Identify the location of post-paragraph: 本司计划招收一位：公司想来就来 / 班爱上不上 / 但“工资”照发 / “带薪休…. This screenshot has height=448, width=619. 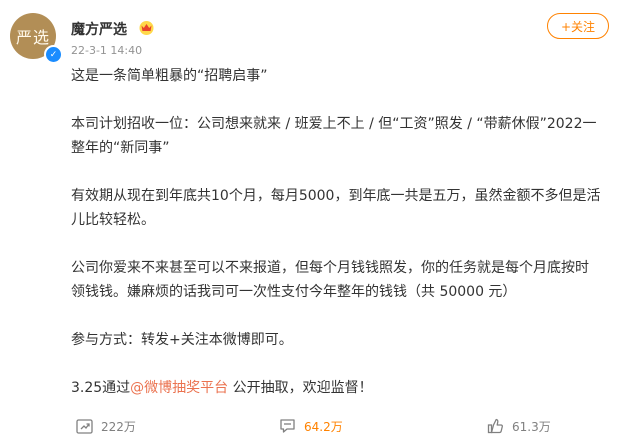
(334, 136).